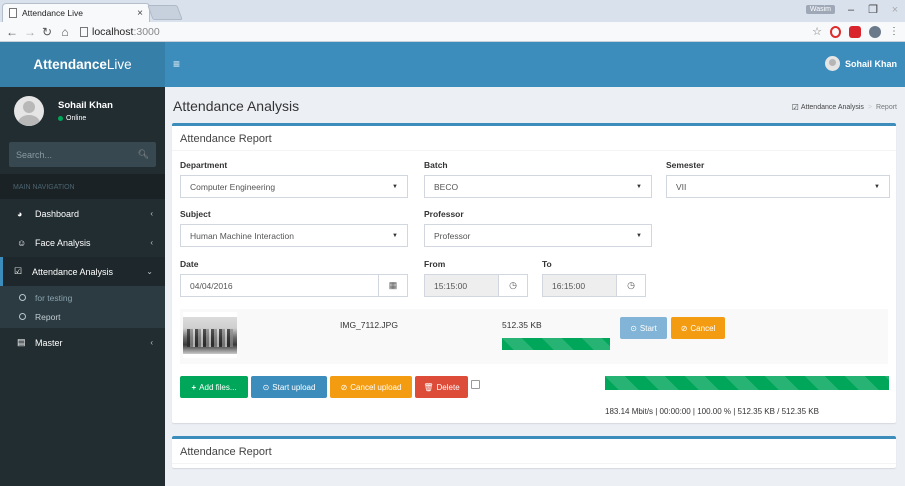 The width and height of the screenshot is (905, 486). Describe the element at coordinates (30, 32) in the screenshot. I see `forward-icon: →` at that location.